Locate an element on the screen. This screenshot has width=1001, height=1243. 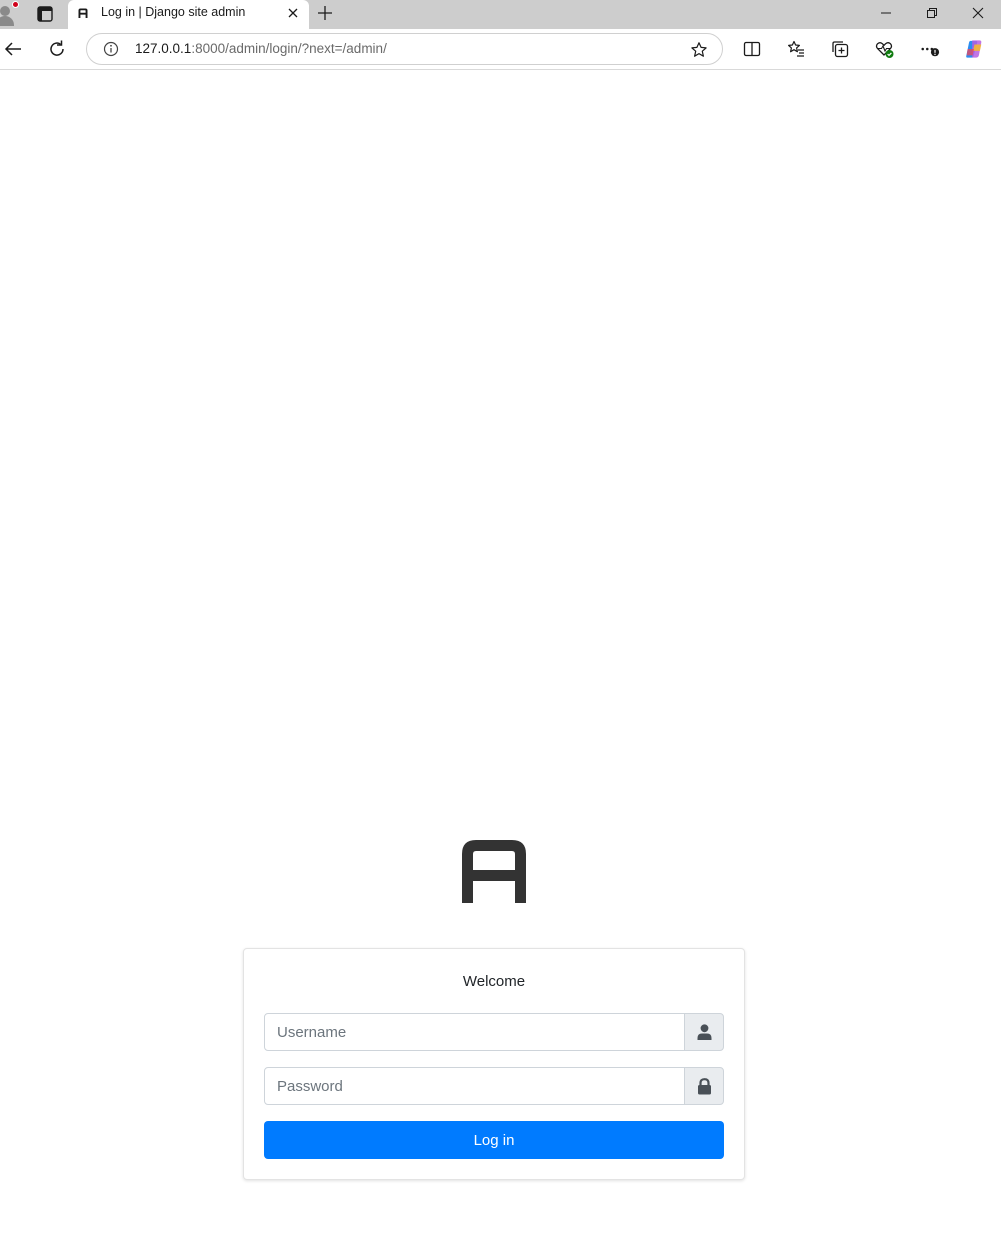
close-window-icon is located at coordinates (978, 13).